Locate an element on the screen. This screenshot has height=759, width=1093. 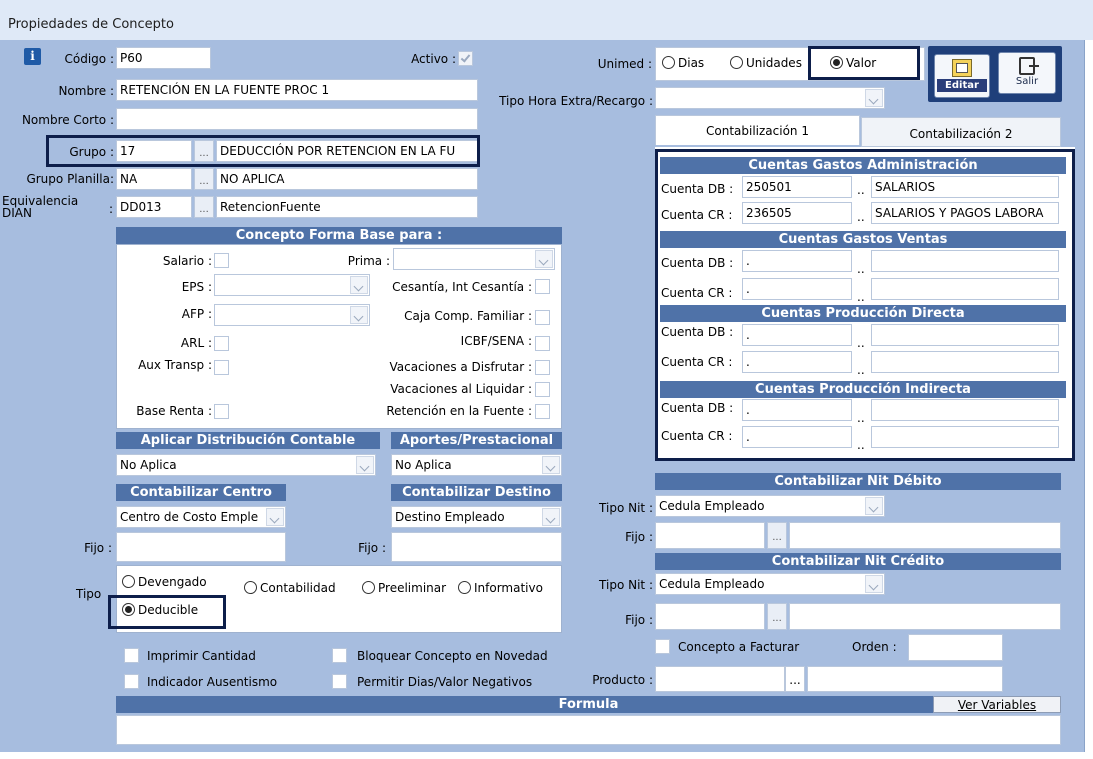
nit-debito-tipo-select: Cedula Empleado is located at coordinates (770, 506).